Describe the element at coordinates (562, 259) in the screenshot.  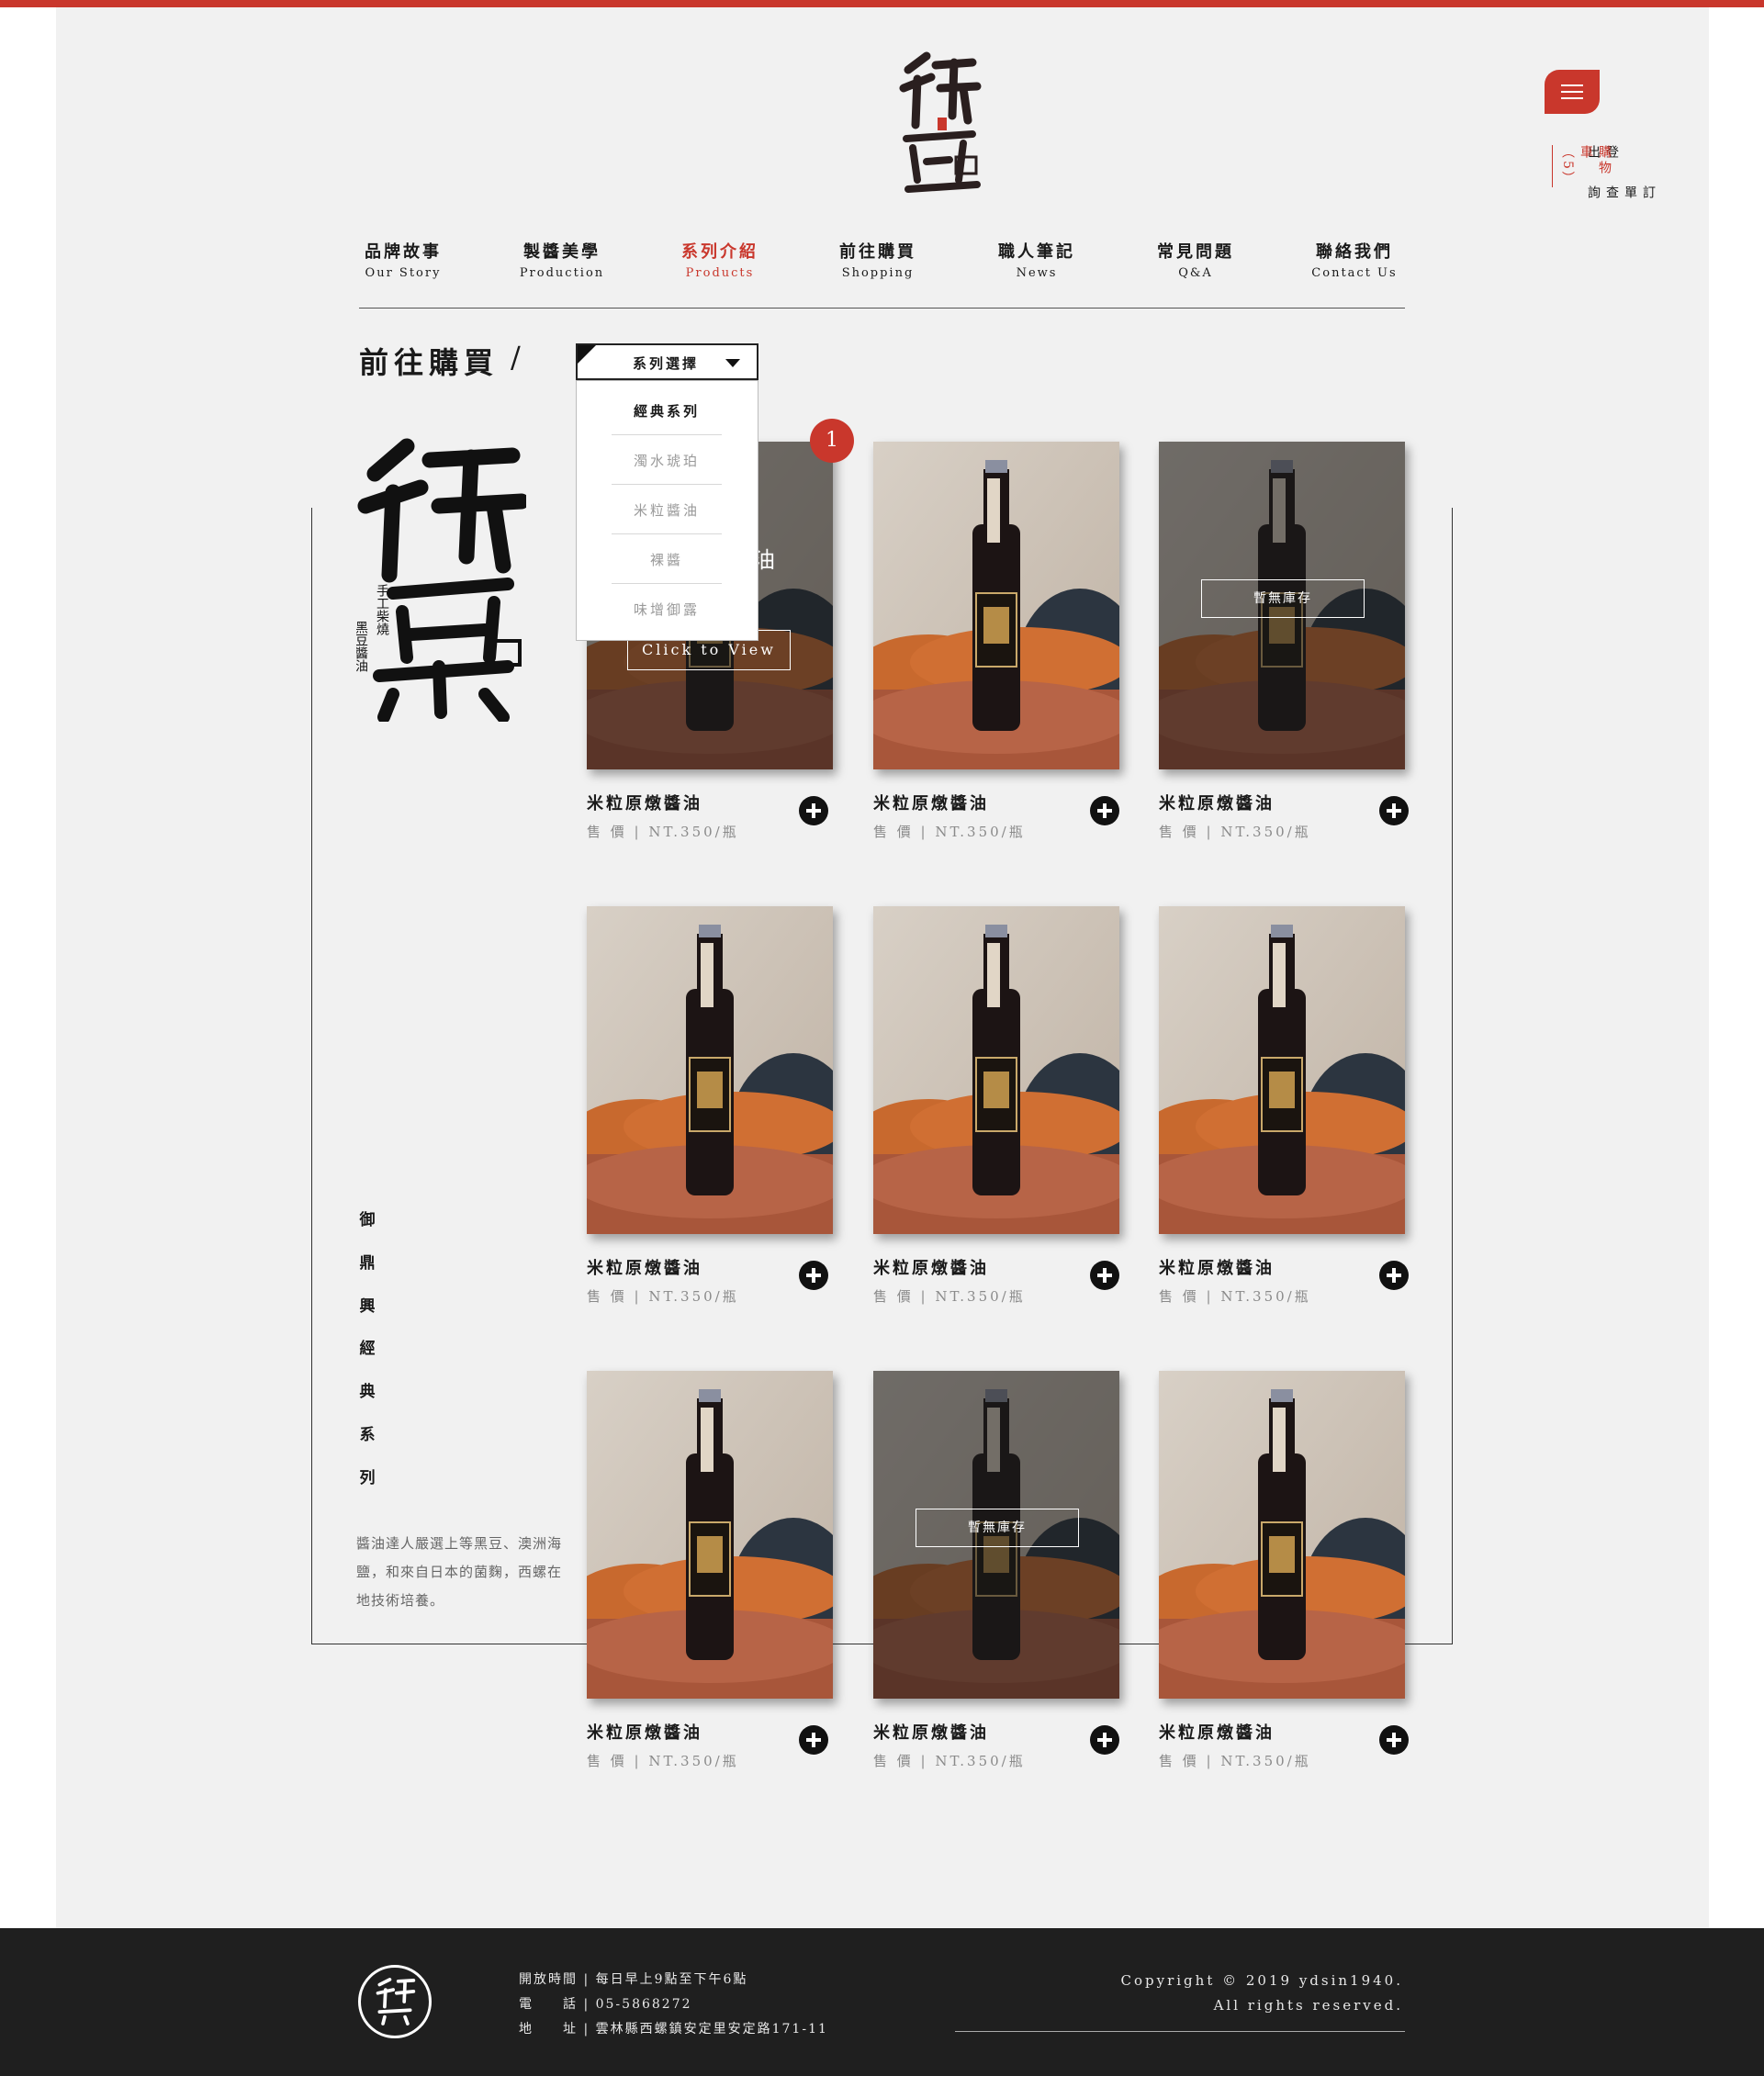
I see `nav-production: 製醬美學 Production` at that location.